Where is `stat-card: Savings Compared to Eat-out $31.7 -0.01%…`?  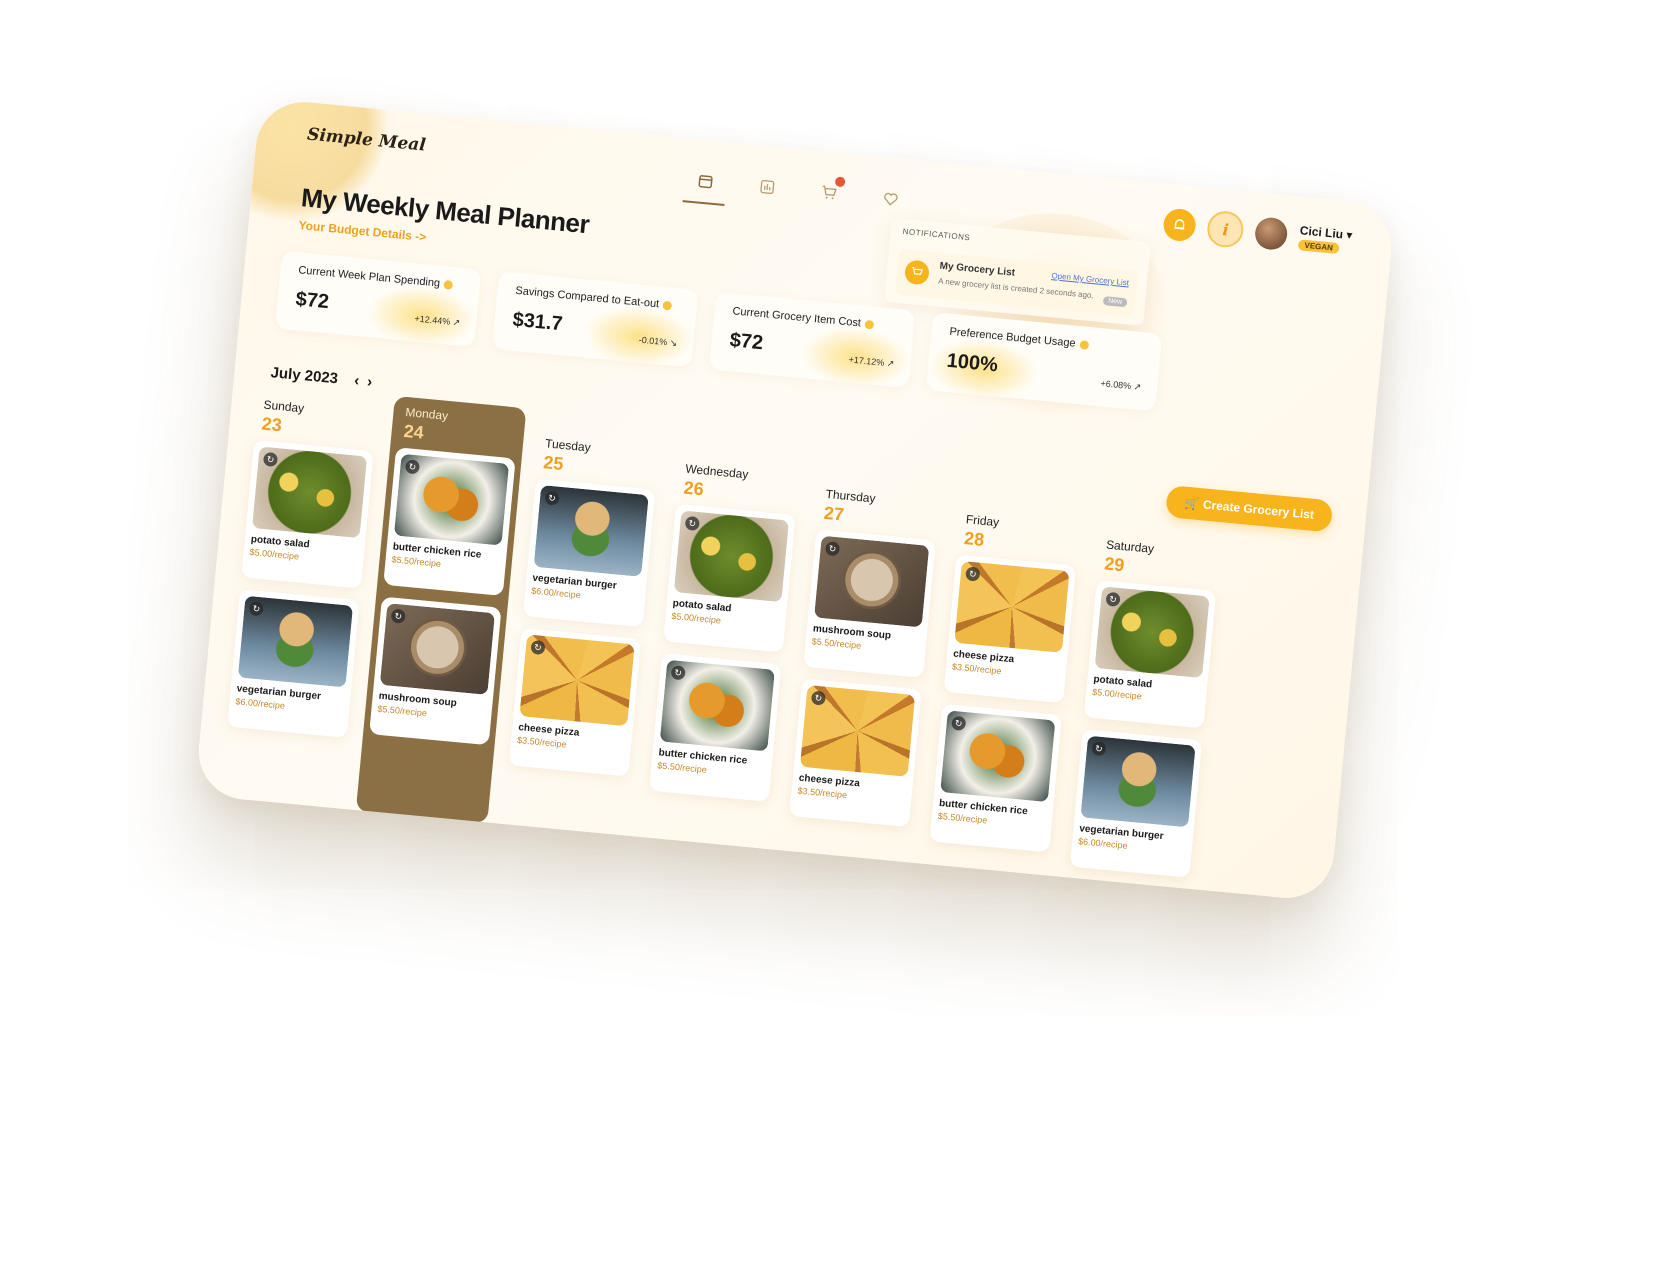
stat-card: Savings Compared to Eat-out $31.7 -0.01%… is located at coordinates (595, 319).